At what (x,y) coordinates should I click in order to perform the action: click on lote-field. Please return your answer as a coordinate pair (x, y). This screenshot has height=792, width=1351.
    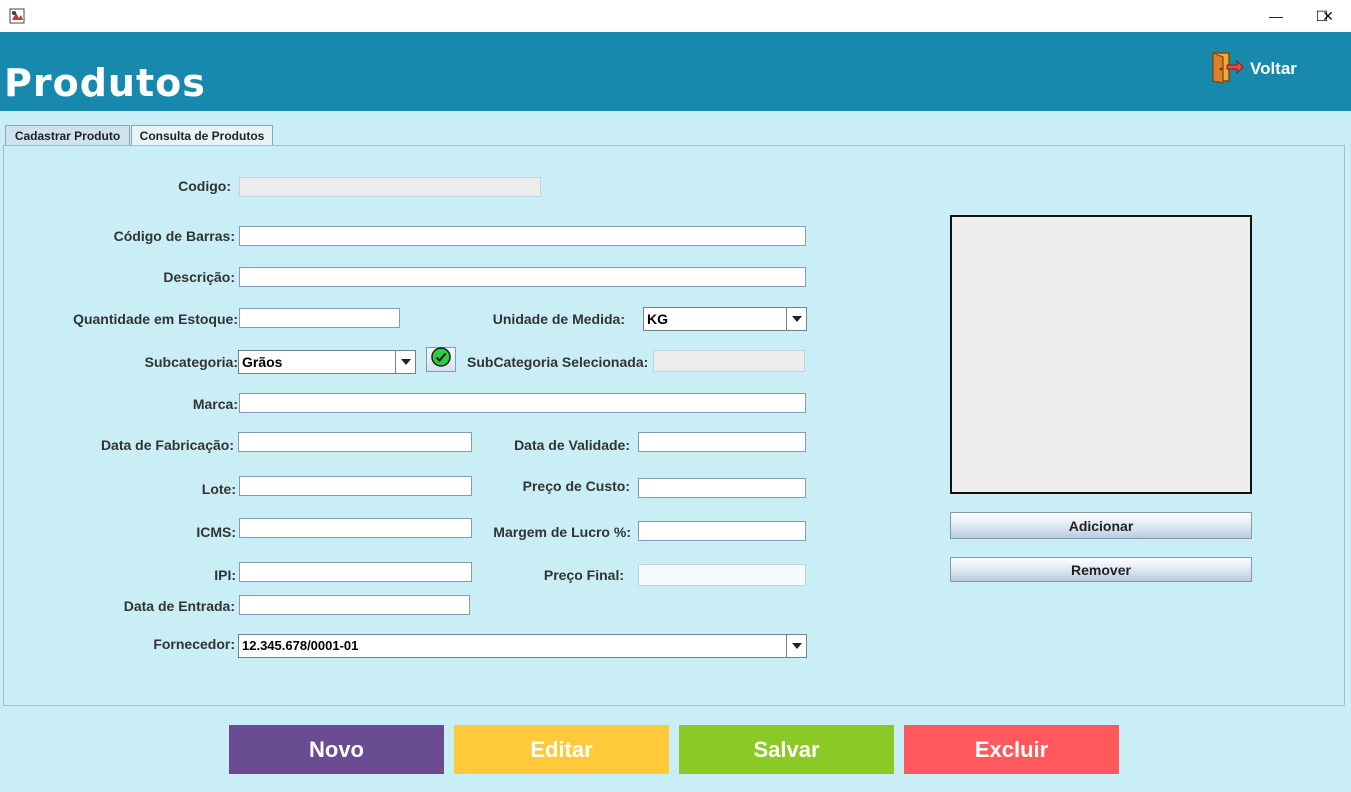
    Looking at the image, I should click on (355, 486).